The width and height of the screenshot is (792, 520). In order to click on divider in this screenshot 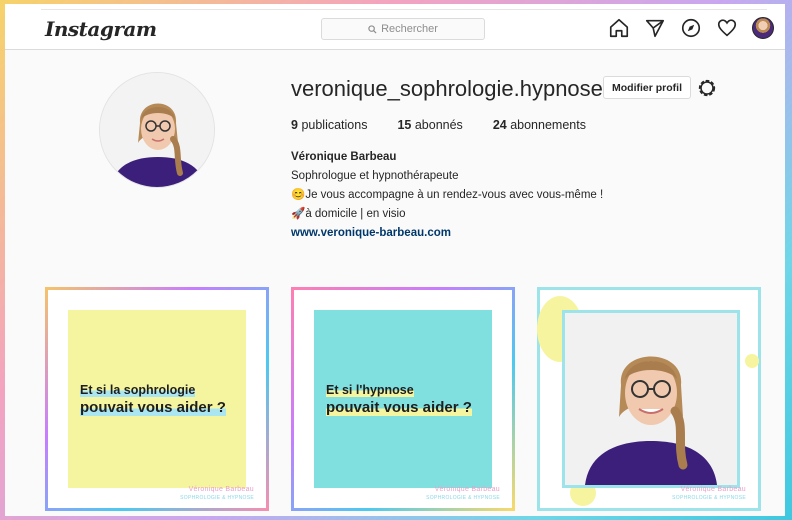, I will do `click(404, 9)`.